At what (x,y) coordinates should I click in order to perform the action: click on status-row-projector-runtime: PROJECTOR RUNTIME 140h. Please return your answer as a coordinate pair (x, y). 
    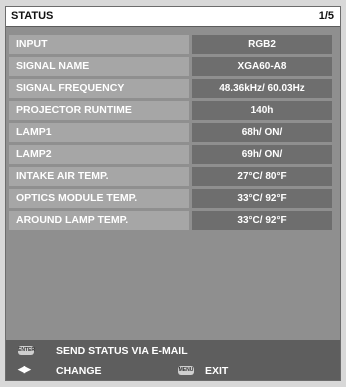
    Looking at the image, I should click on (173, 110).